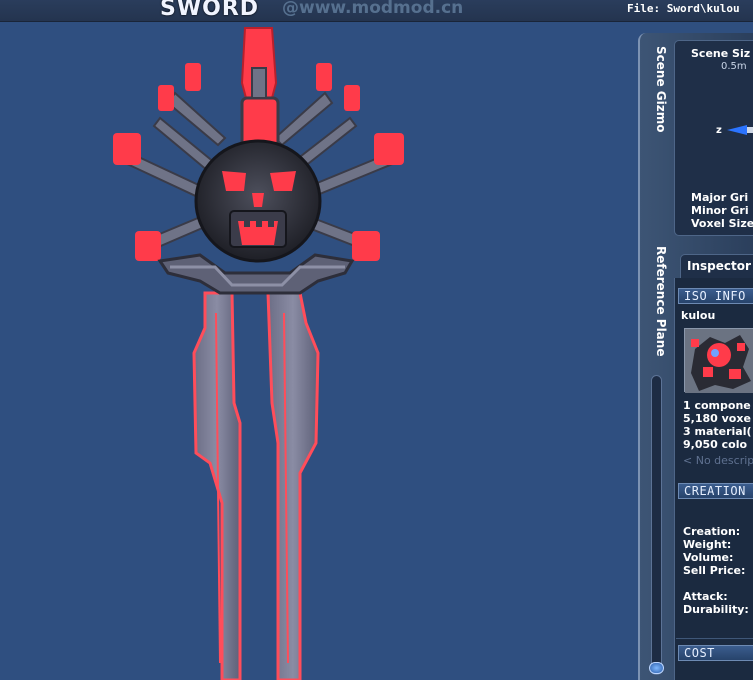 The image size is (753, 680). Describe the element at coordinates (740, 130) in the screenshot. I see `axis-arrow-icon` at that location.